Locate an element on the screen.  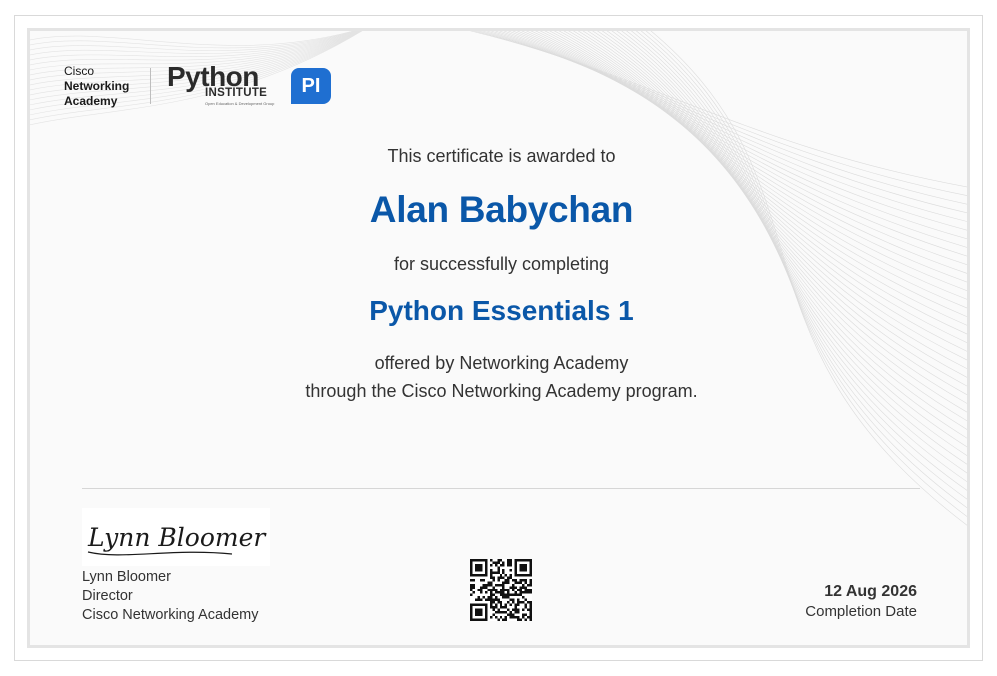
completion-text: for successfully completing is located at coordinates (501, 264).